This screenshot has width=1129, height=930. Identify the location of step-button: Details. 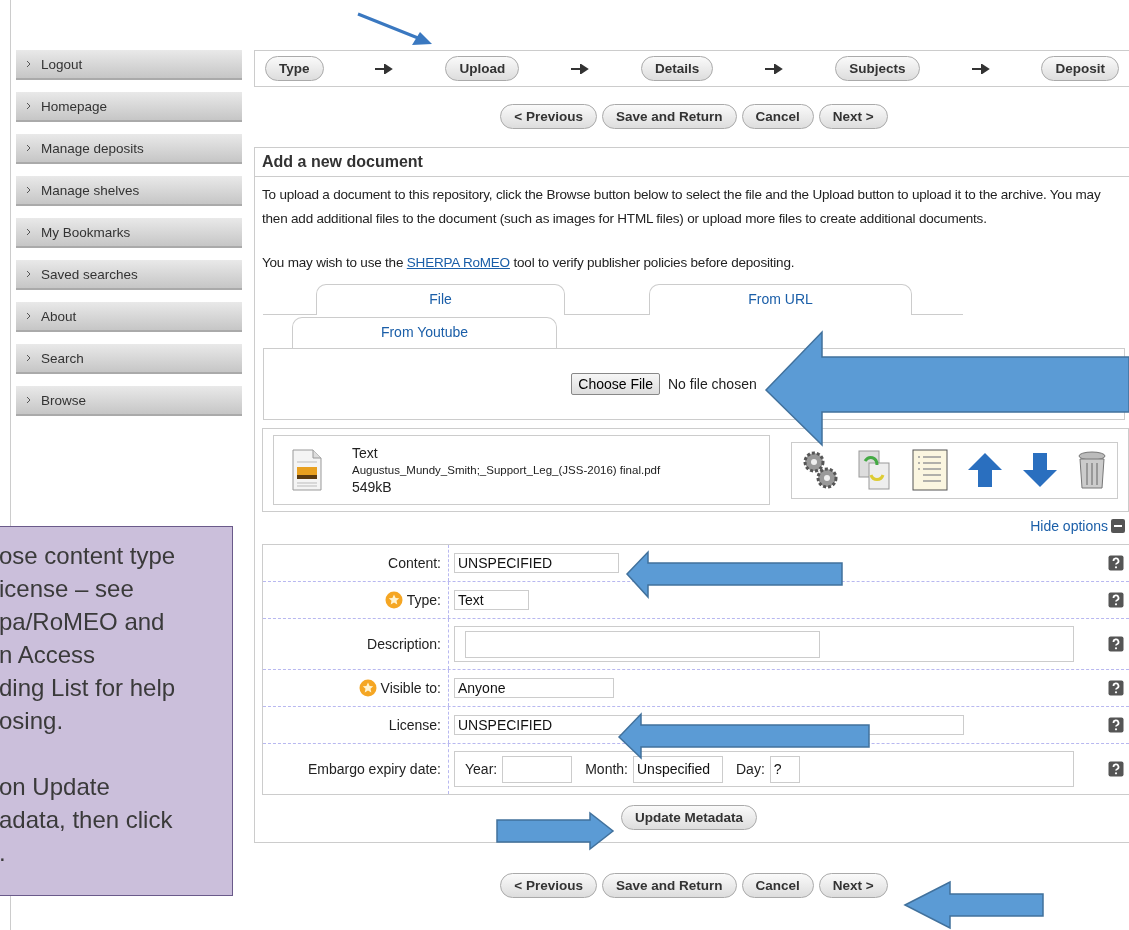
(677, 68).